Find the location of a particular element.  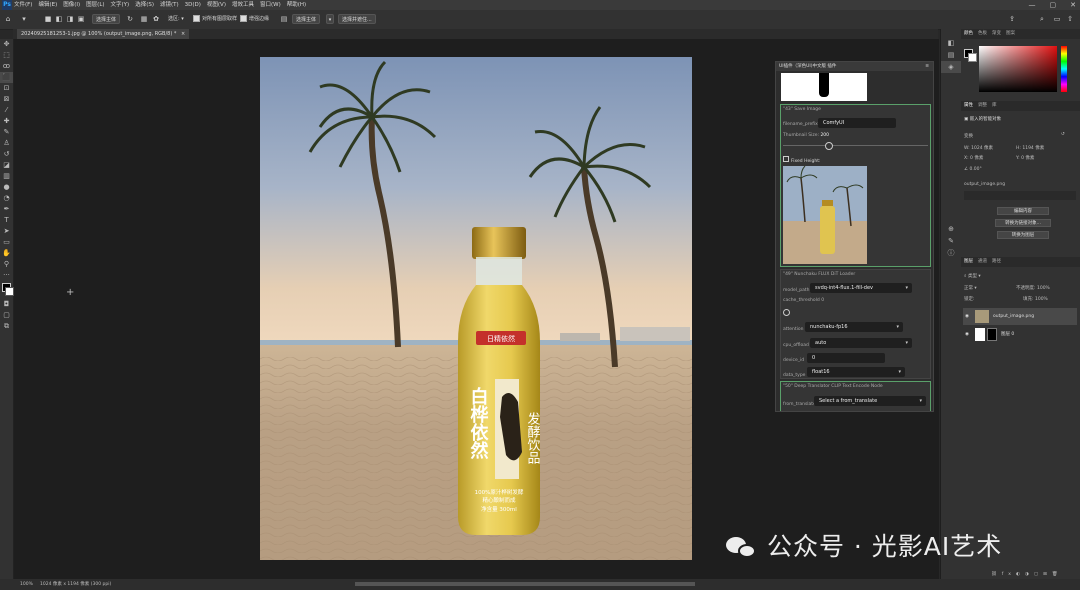

marquee-tool-icon: ⬚ is located at coordinates (6, 55).